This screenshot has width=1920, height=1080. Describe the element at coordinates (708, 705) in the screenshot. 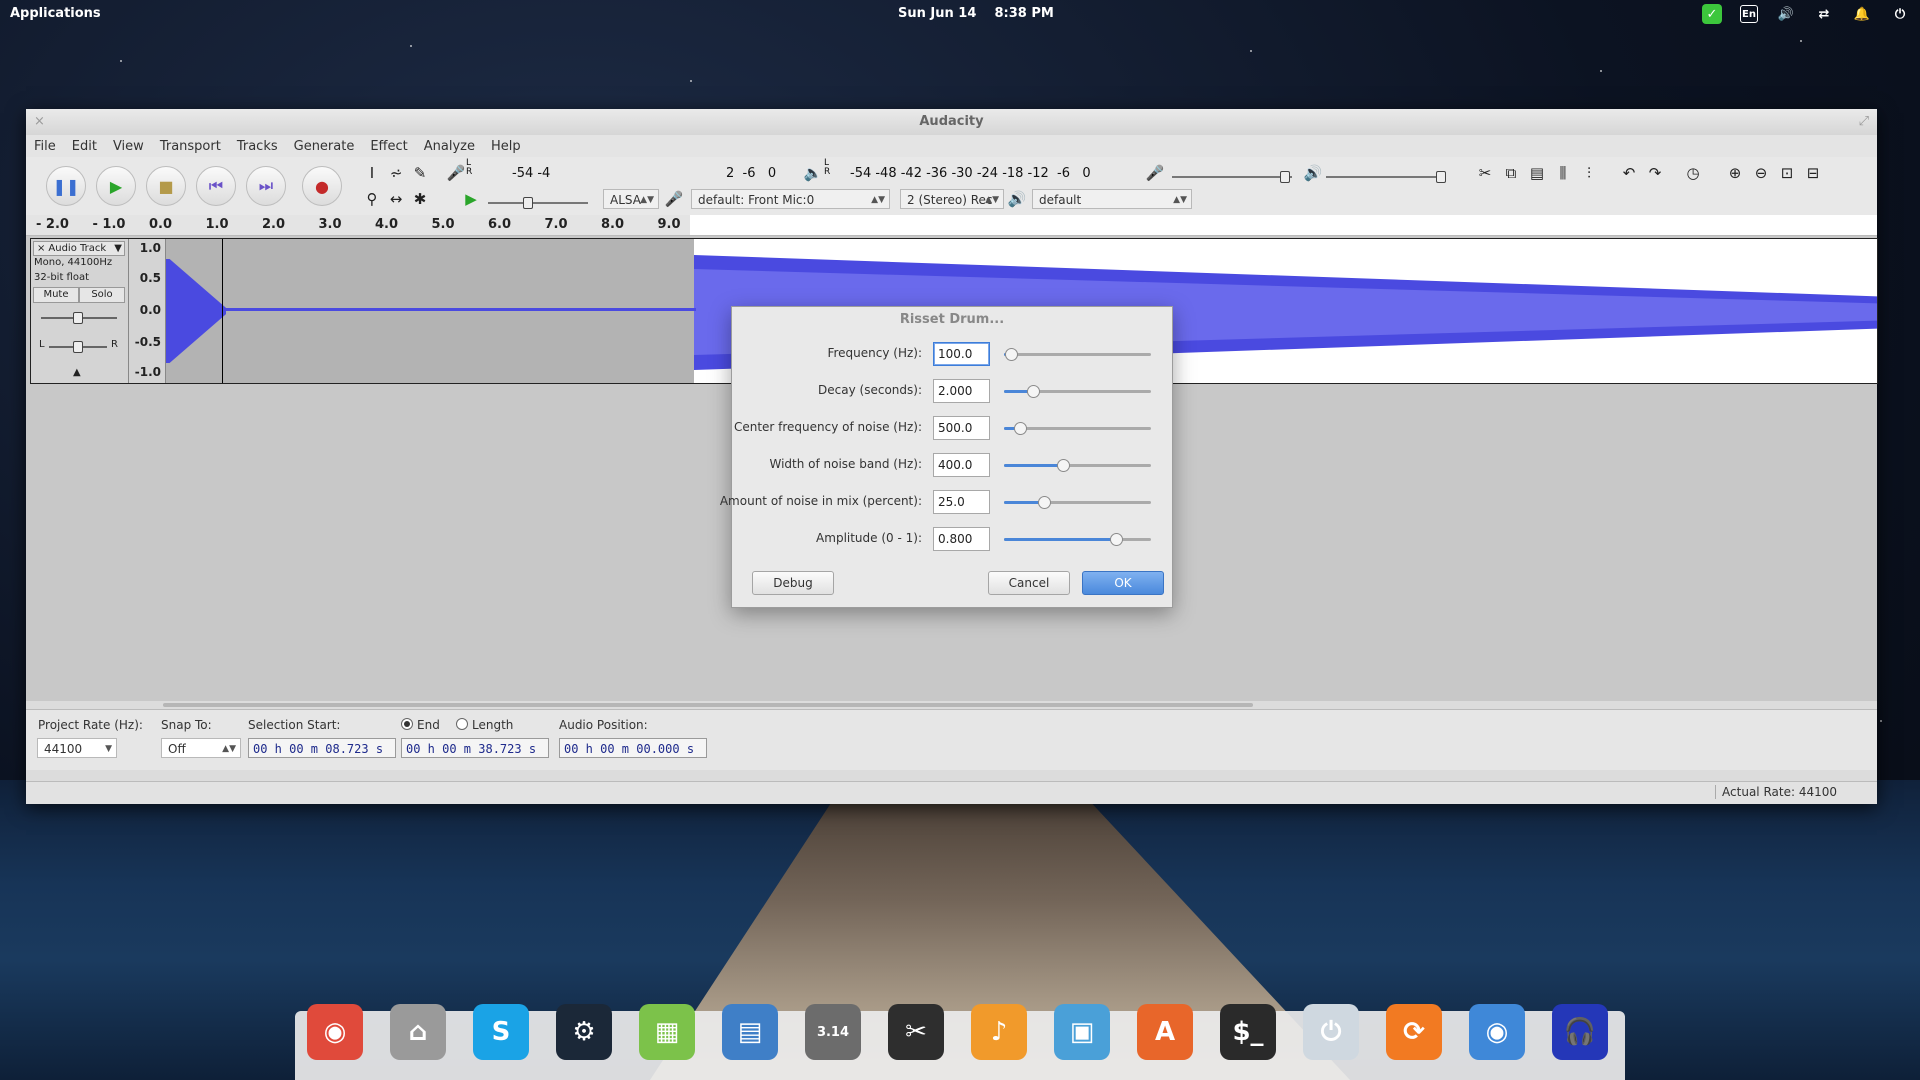

I see `horizontal-scrollbar` at that location.